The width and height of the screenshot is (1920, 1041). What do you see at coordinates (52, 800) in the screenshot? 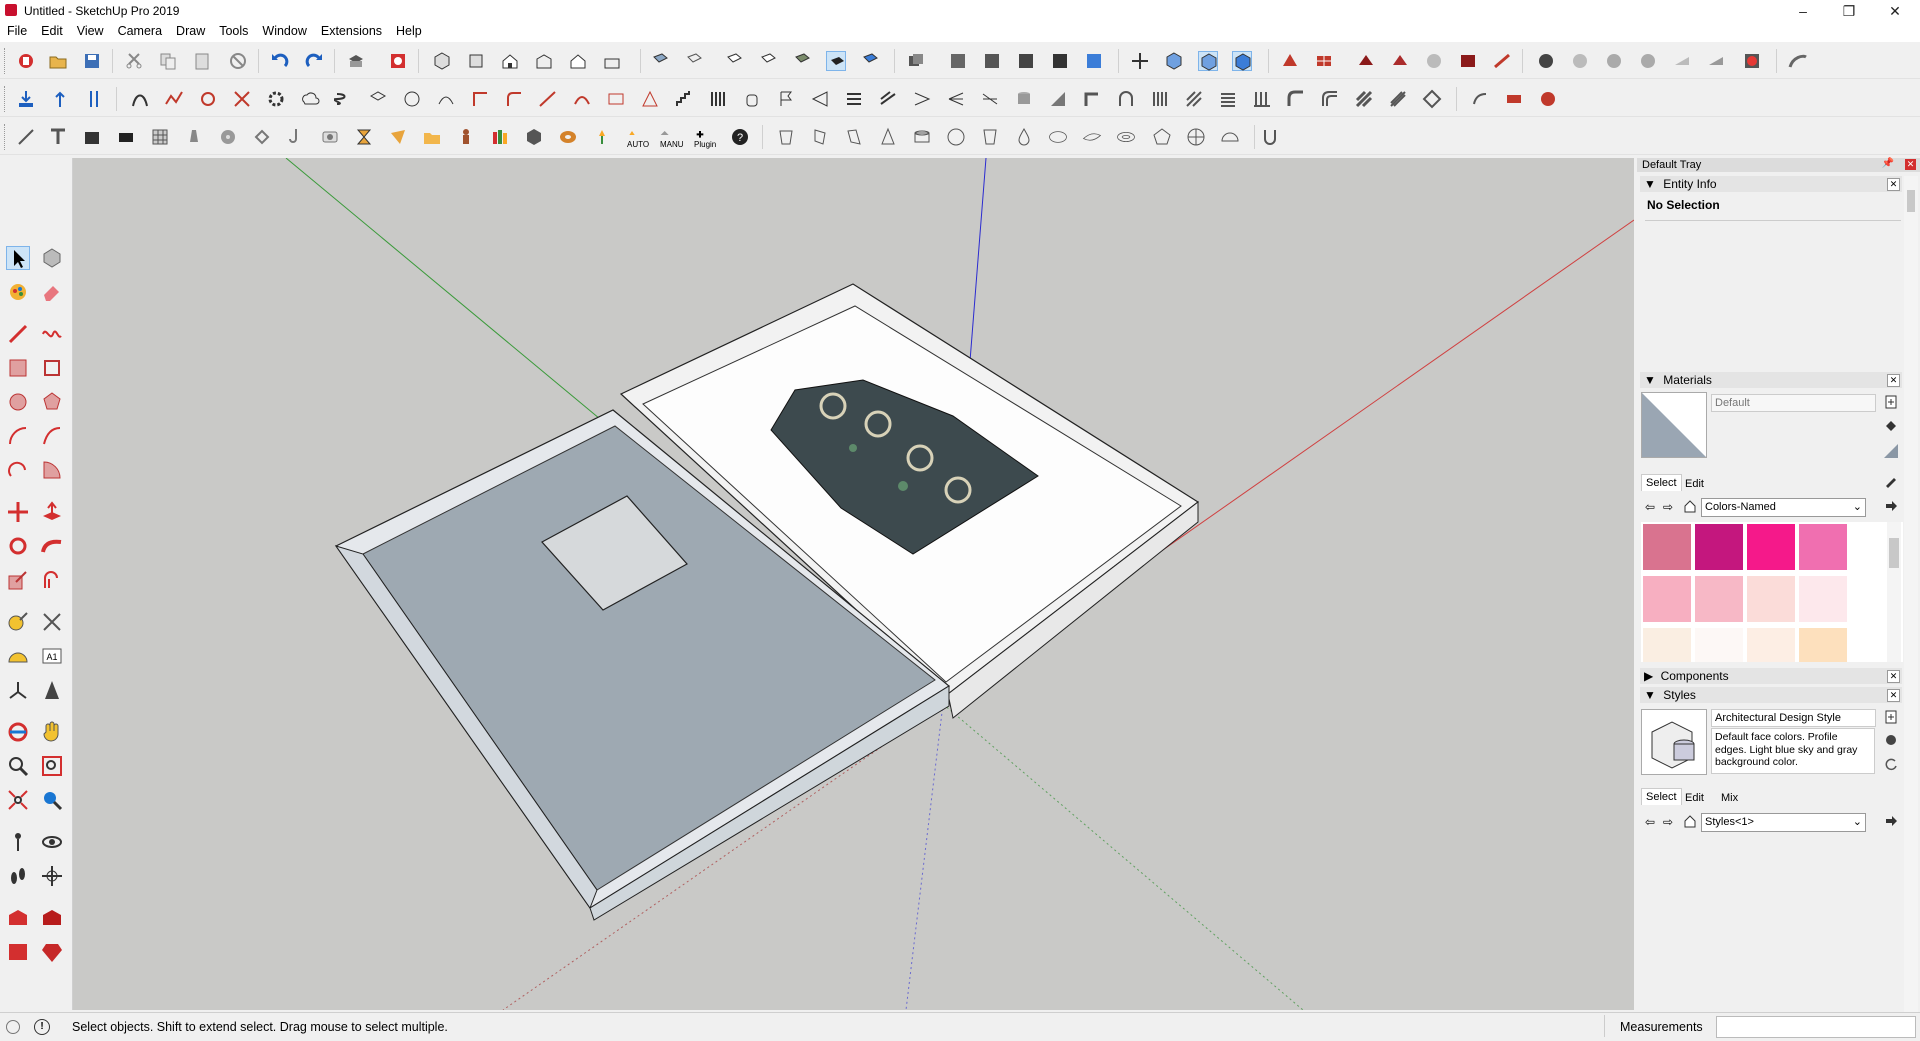
I see `previous-view-icon` at bounding box center [52, 800].